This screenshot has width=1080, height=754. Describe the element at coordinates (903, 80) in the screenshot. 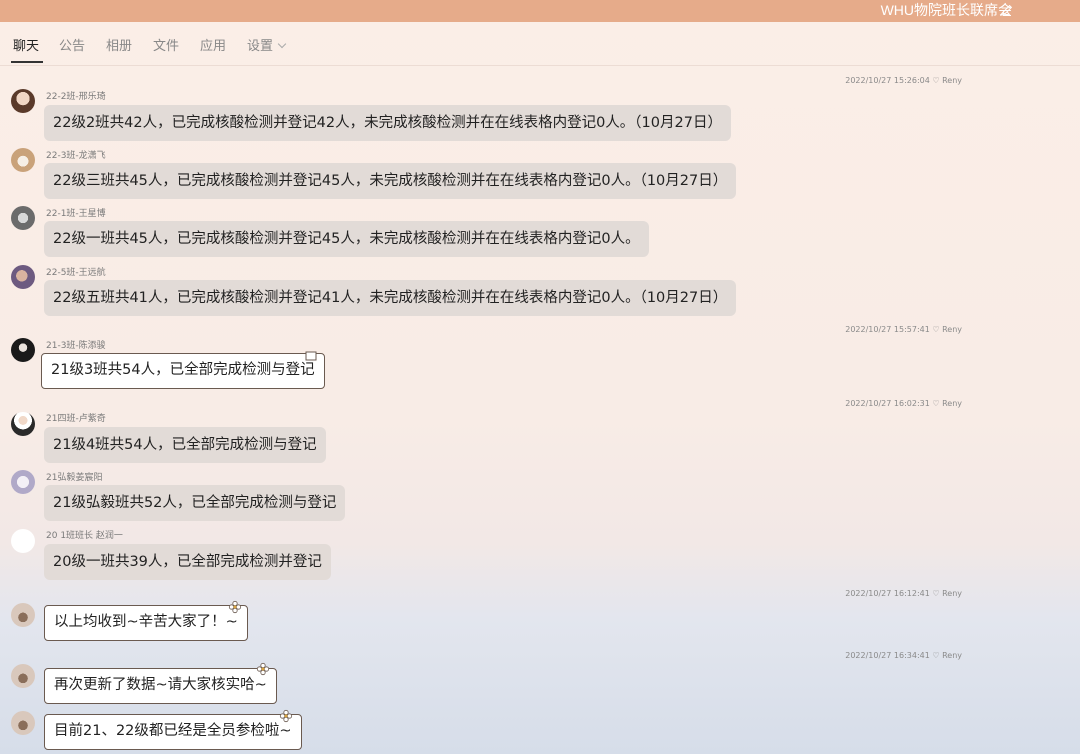

I see `message-timestamp: 2022/10/27 15:26:04 ♡ Reny` at that location.